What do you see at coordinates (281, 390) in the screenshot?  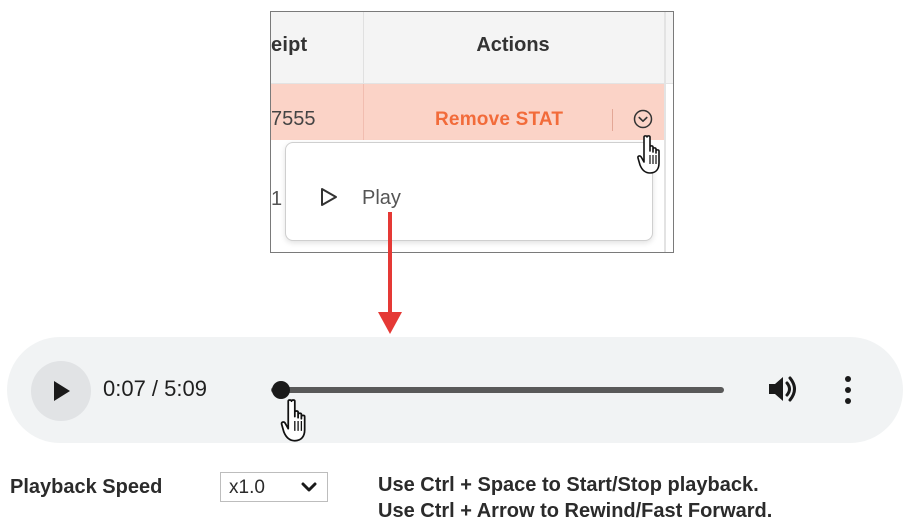 I see `seek-slider-thumb` at bounding box center [281, 390].